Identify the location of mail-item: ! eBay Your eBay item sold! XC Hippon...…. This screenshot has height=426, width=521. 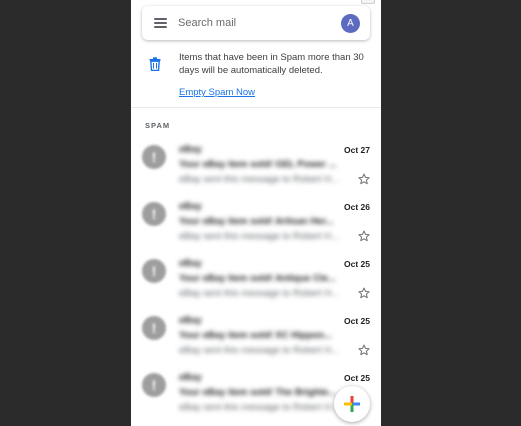
(256, 336).